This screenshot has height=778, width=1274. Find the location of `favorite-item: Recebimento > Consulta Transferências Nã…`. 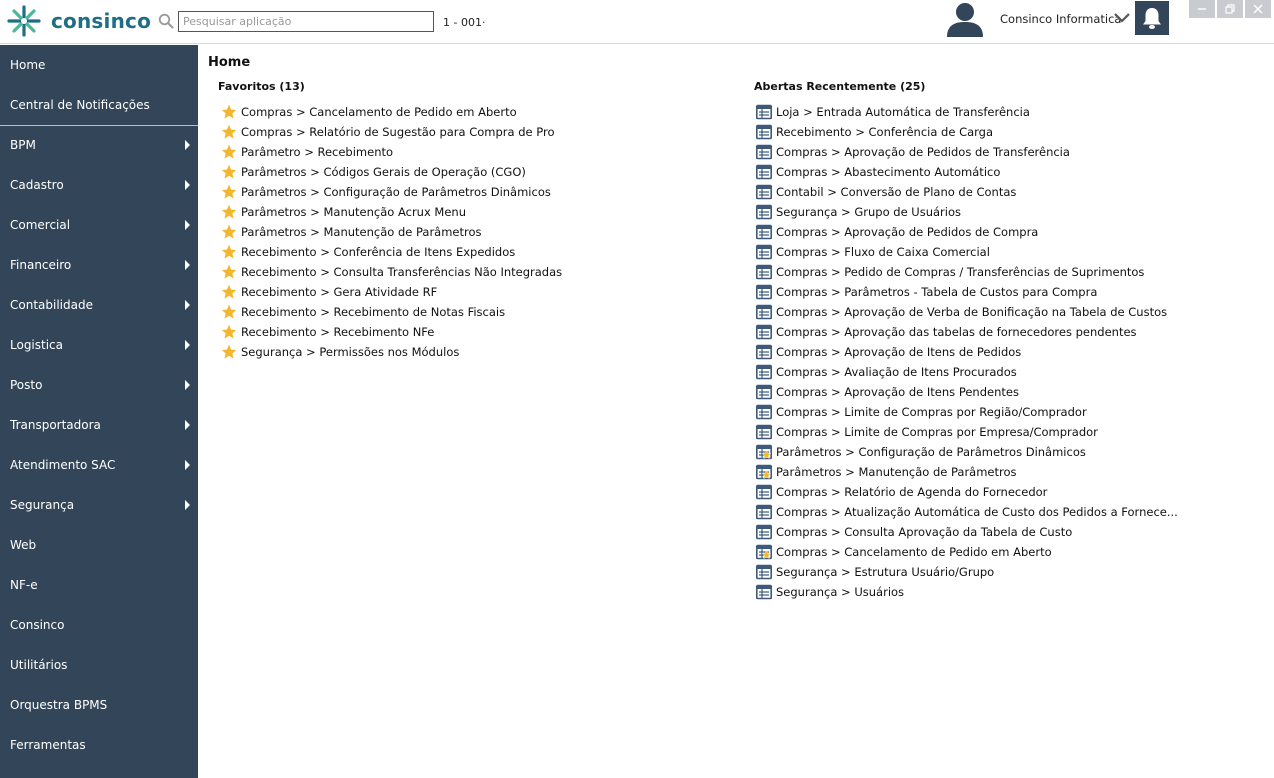

favorite-item: Recebimento > Consulta Transferências Nã… is located at coordinates (391, 272).